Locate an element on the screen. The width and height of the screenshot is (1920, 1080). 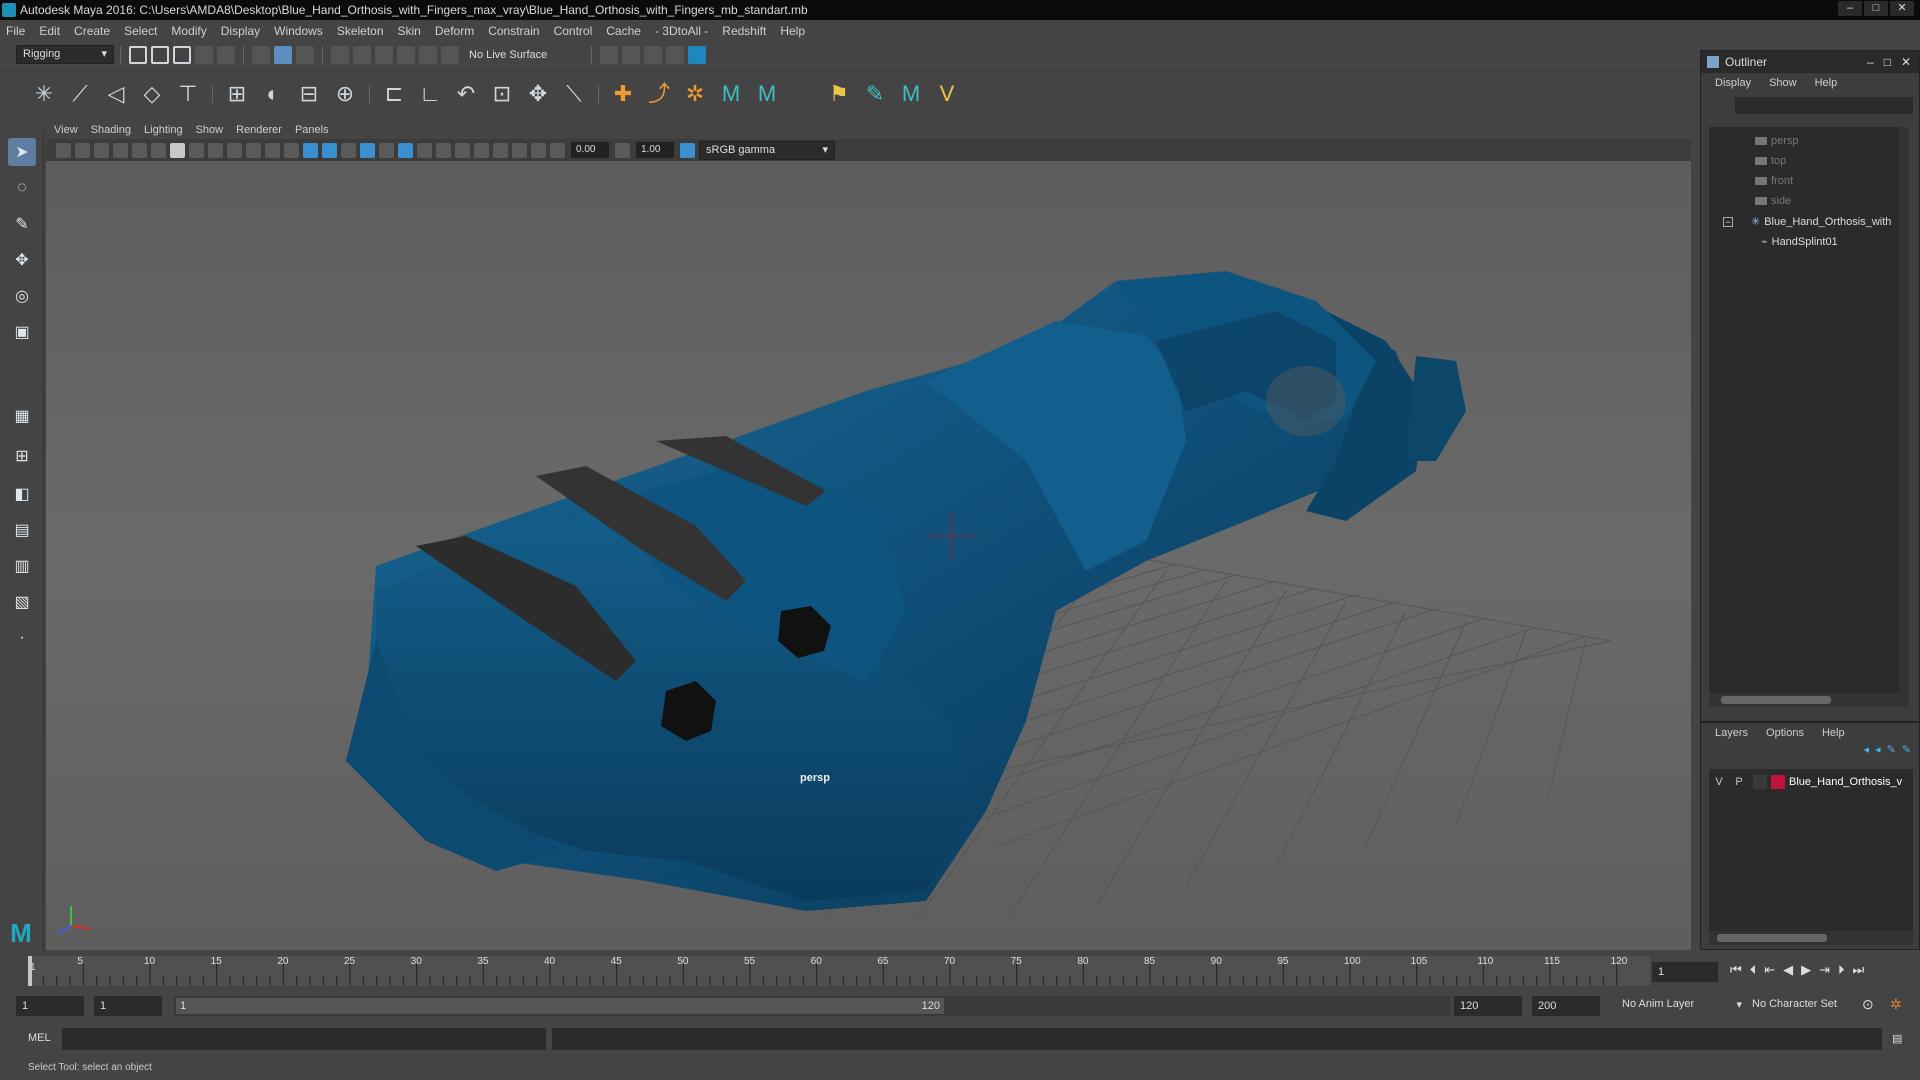
soft-mod-icon: V is located at coordinates (947, 94).